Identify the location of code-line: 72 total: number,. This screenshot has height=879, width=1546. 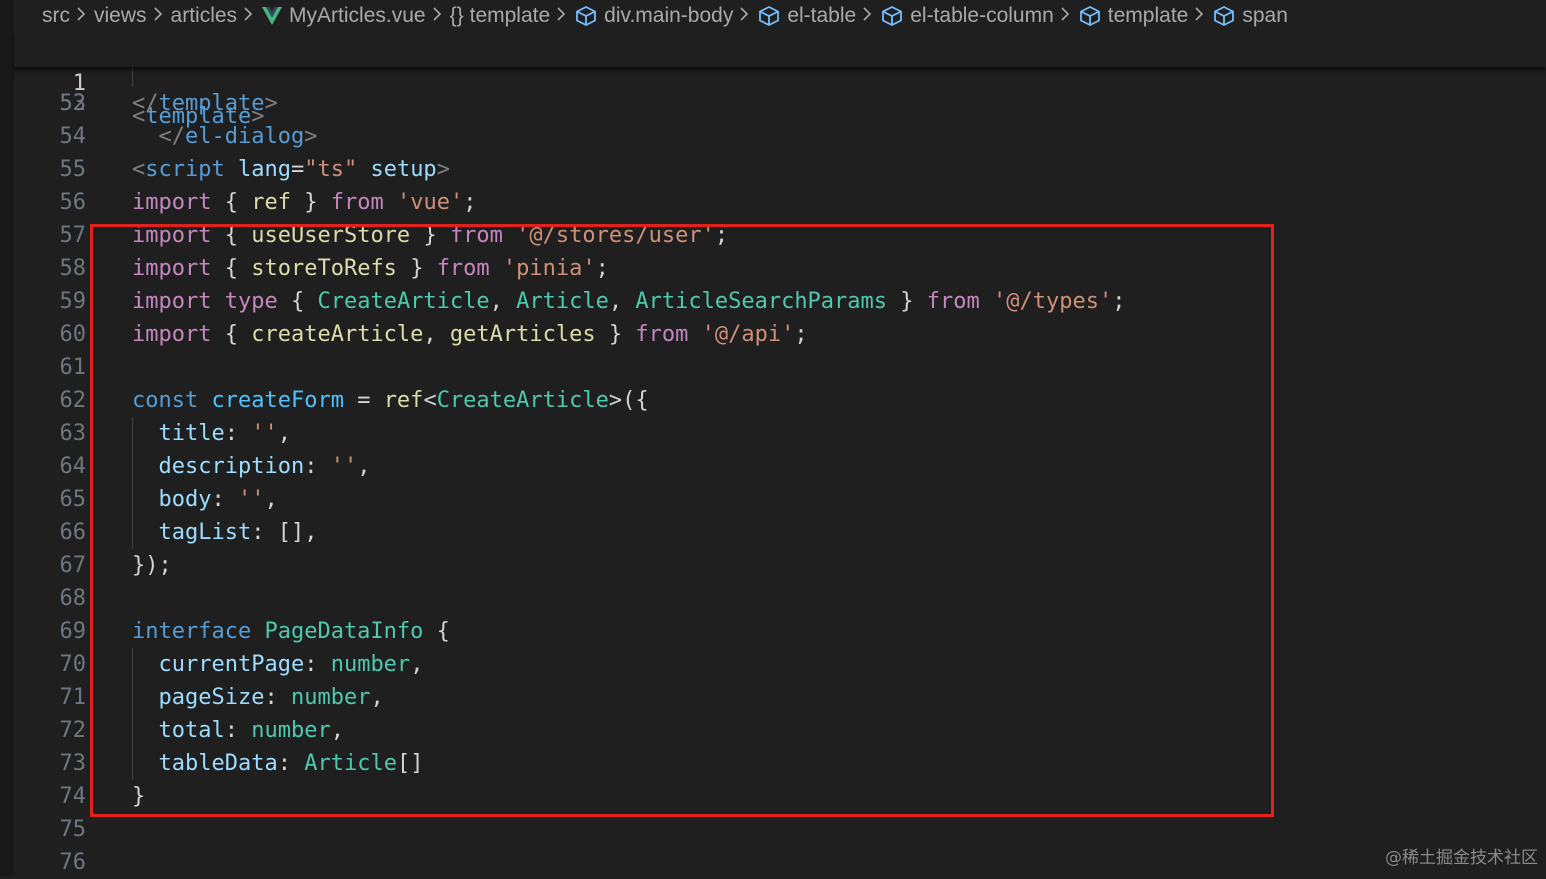
(780, 730).